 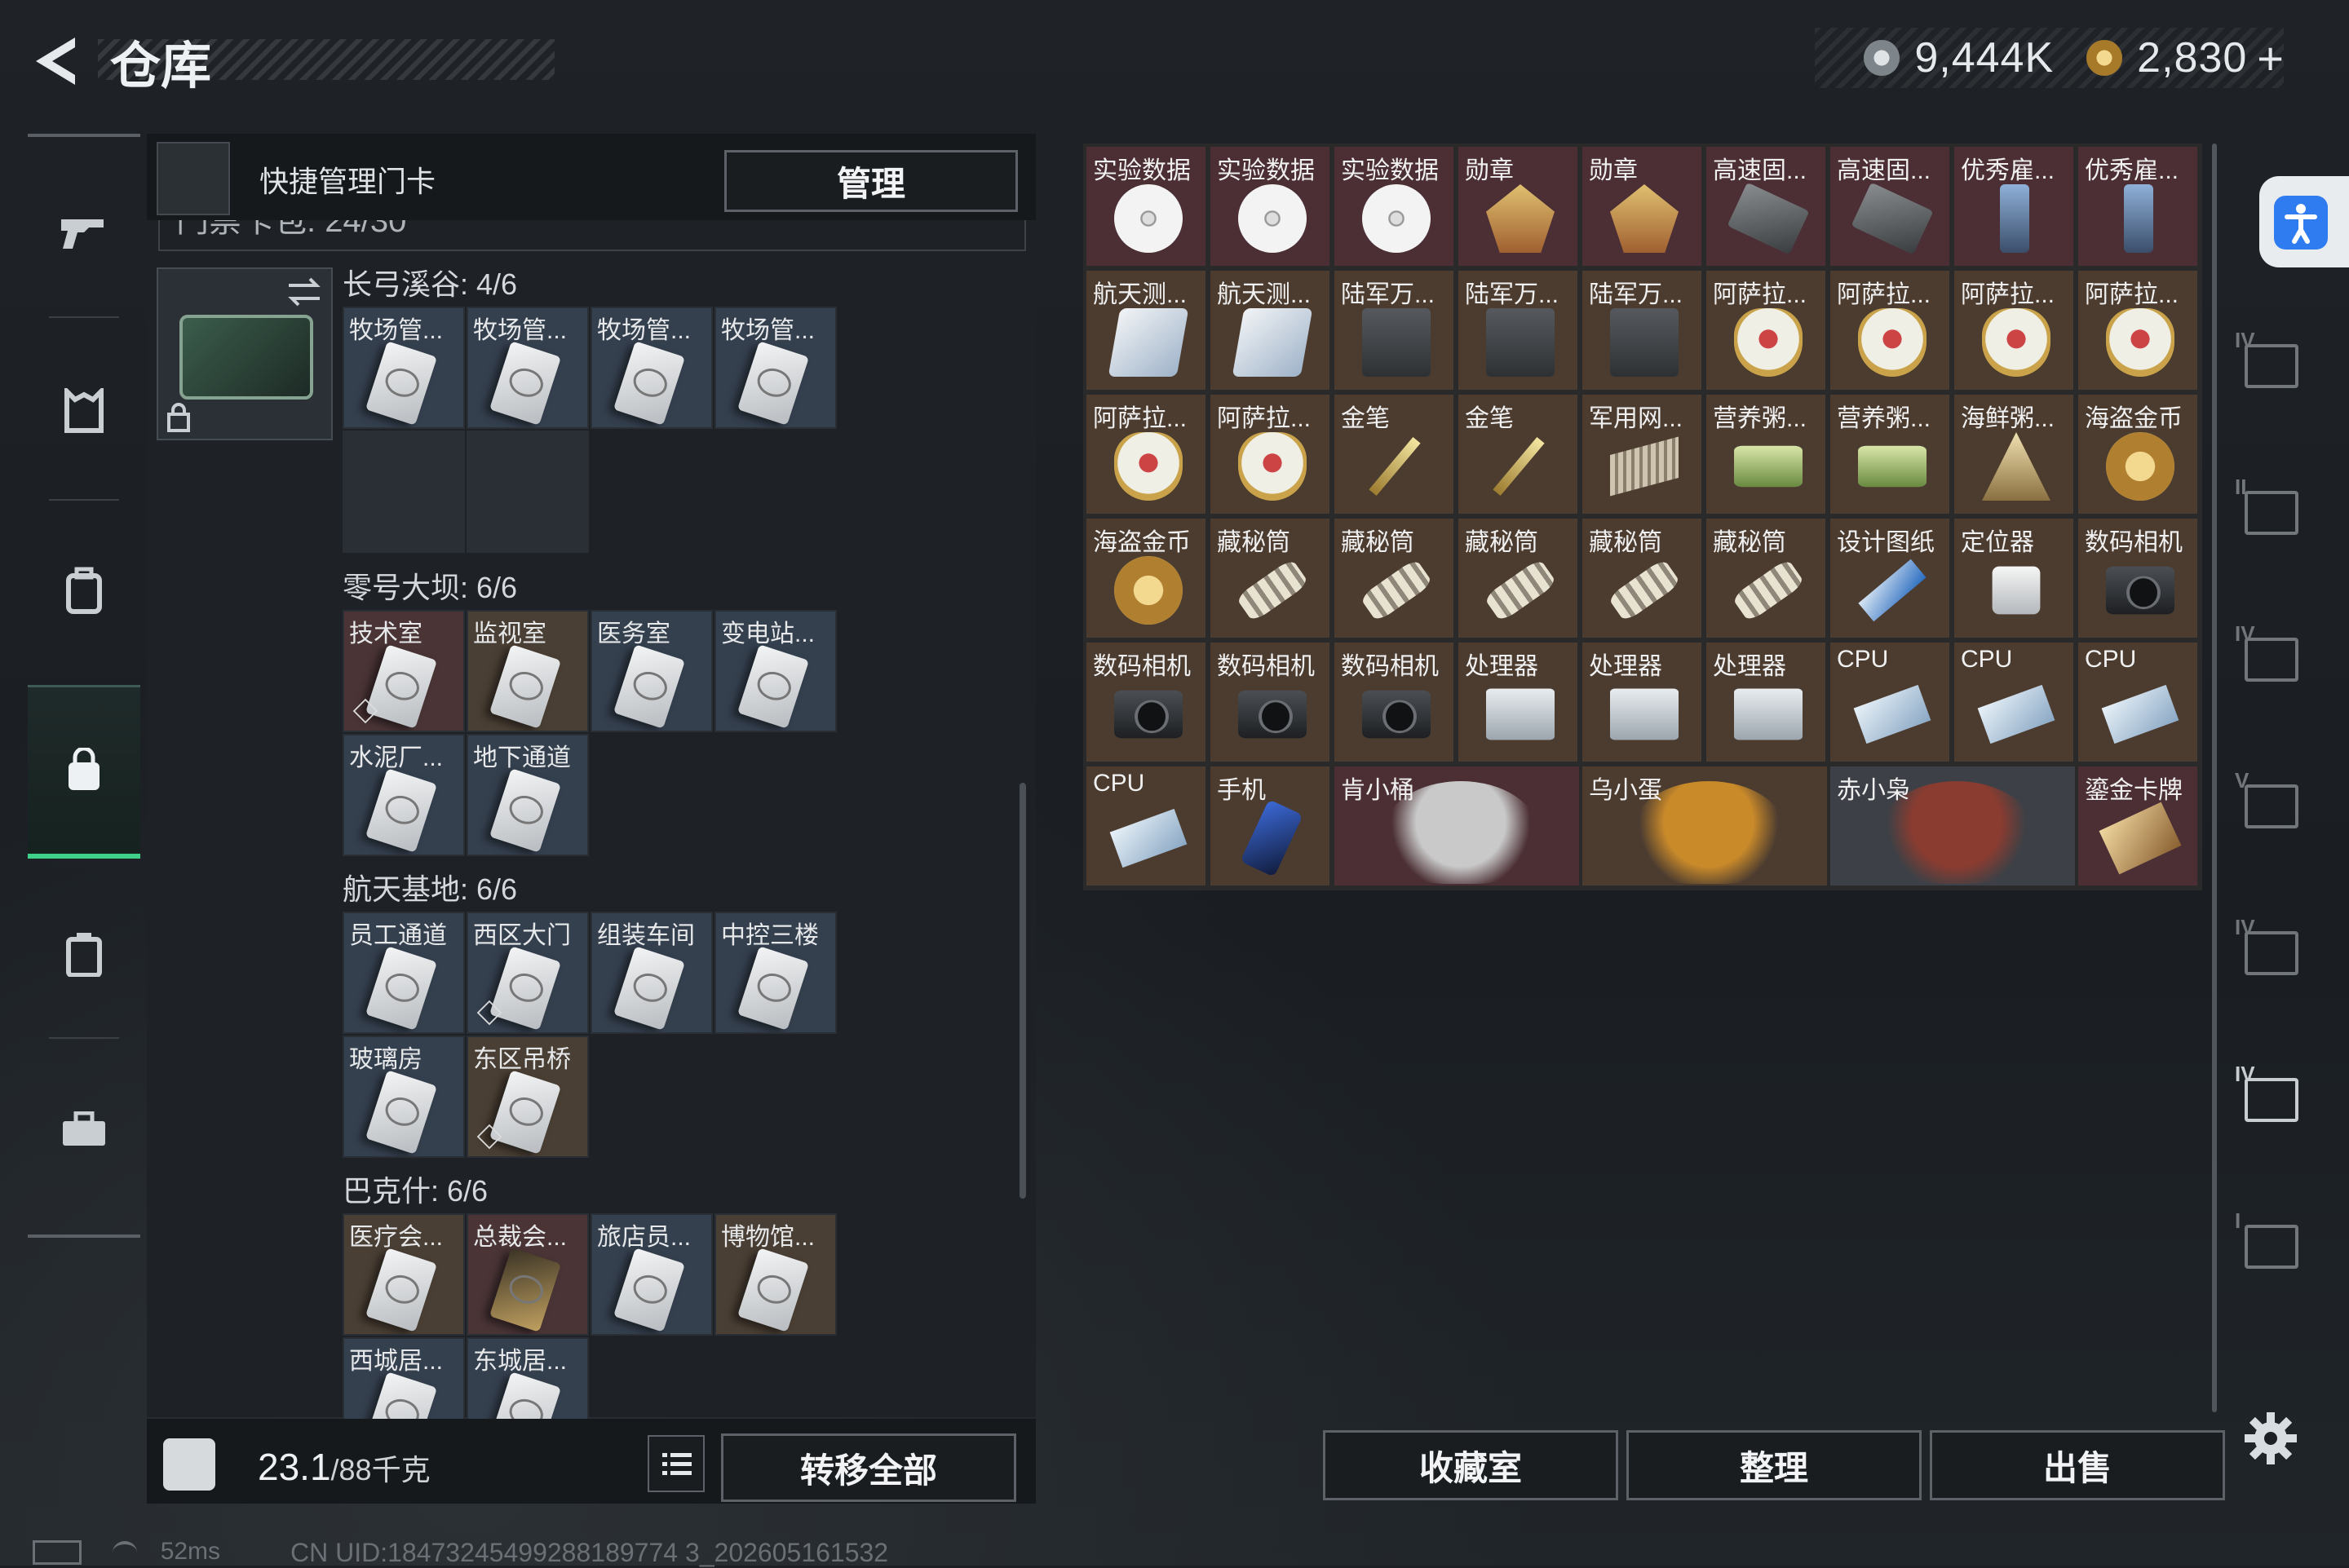 What do you see at coordinates (1705, 826) in the screenshot?
I see `stash-collectible-figure: 乌小蛋` at bounding box center [1705, 826].